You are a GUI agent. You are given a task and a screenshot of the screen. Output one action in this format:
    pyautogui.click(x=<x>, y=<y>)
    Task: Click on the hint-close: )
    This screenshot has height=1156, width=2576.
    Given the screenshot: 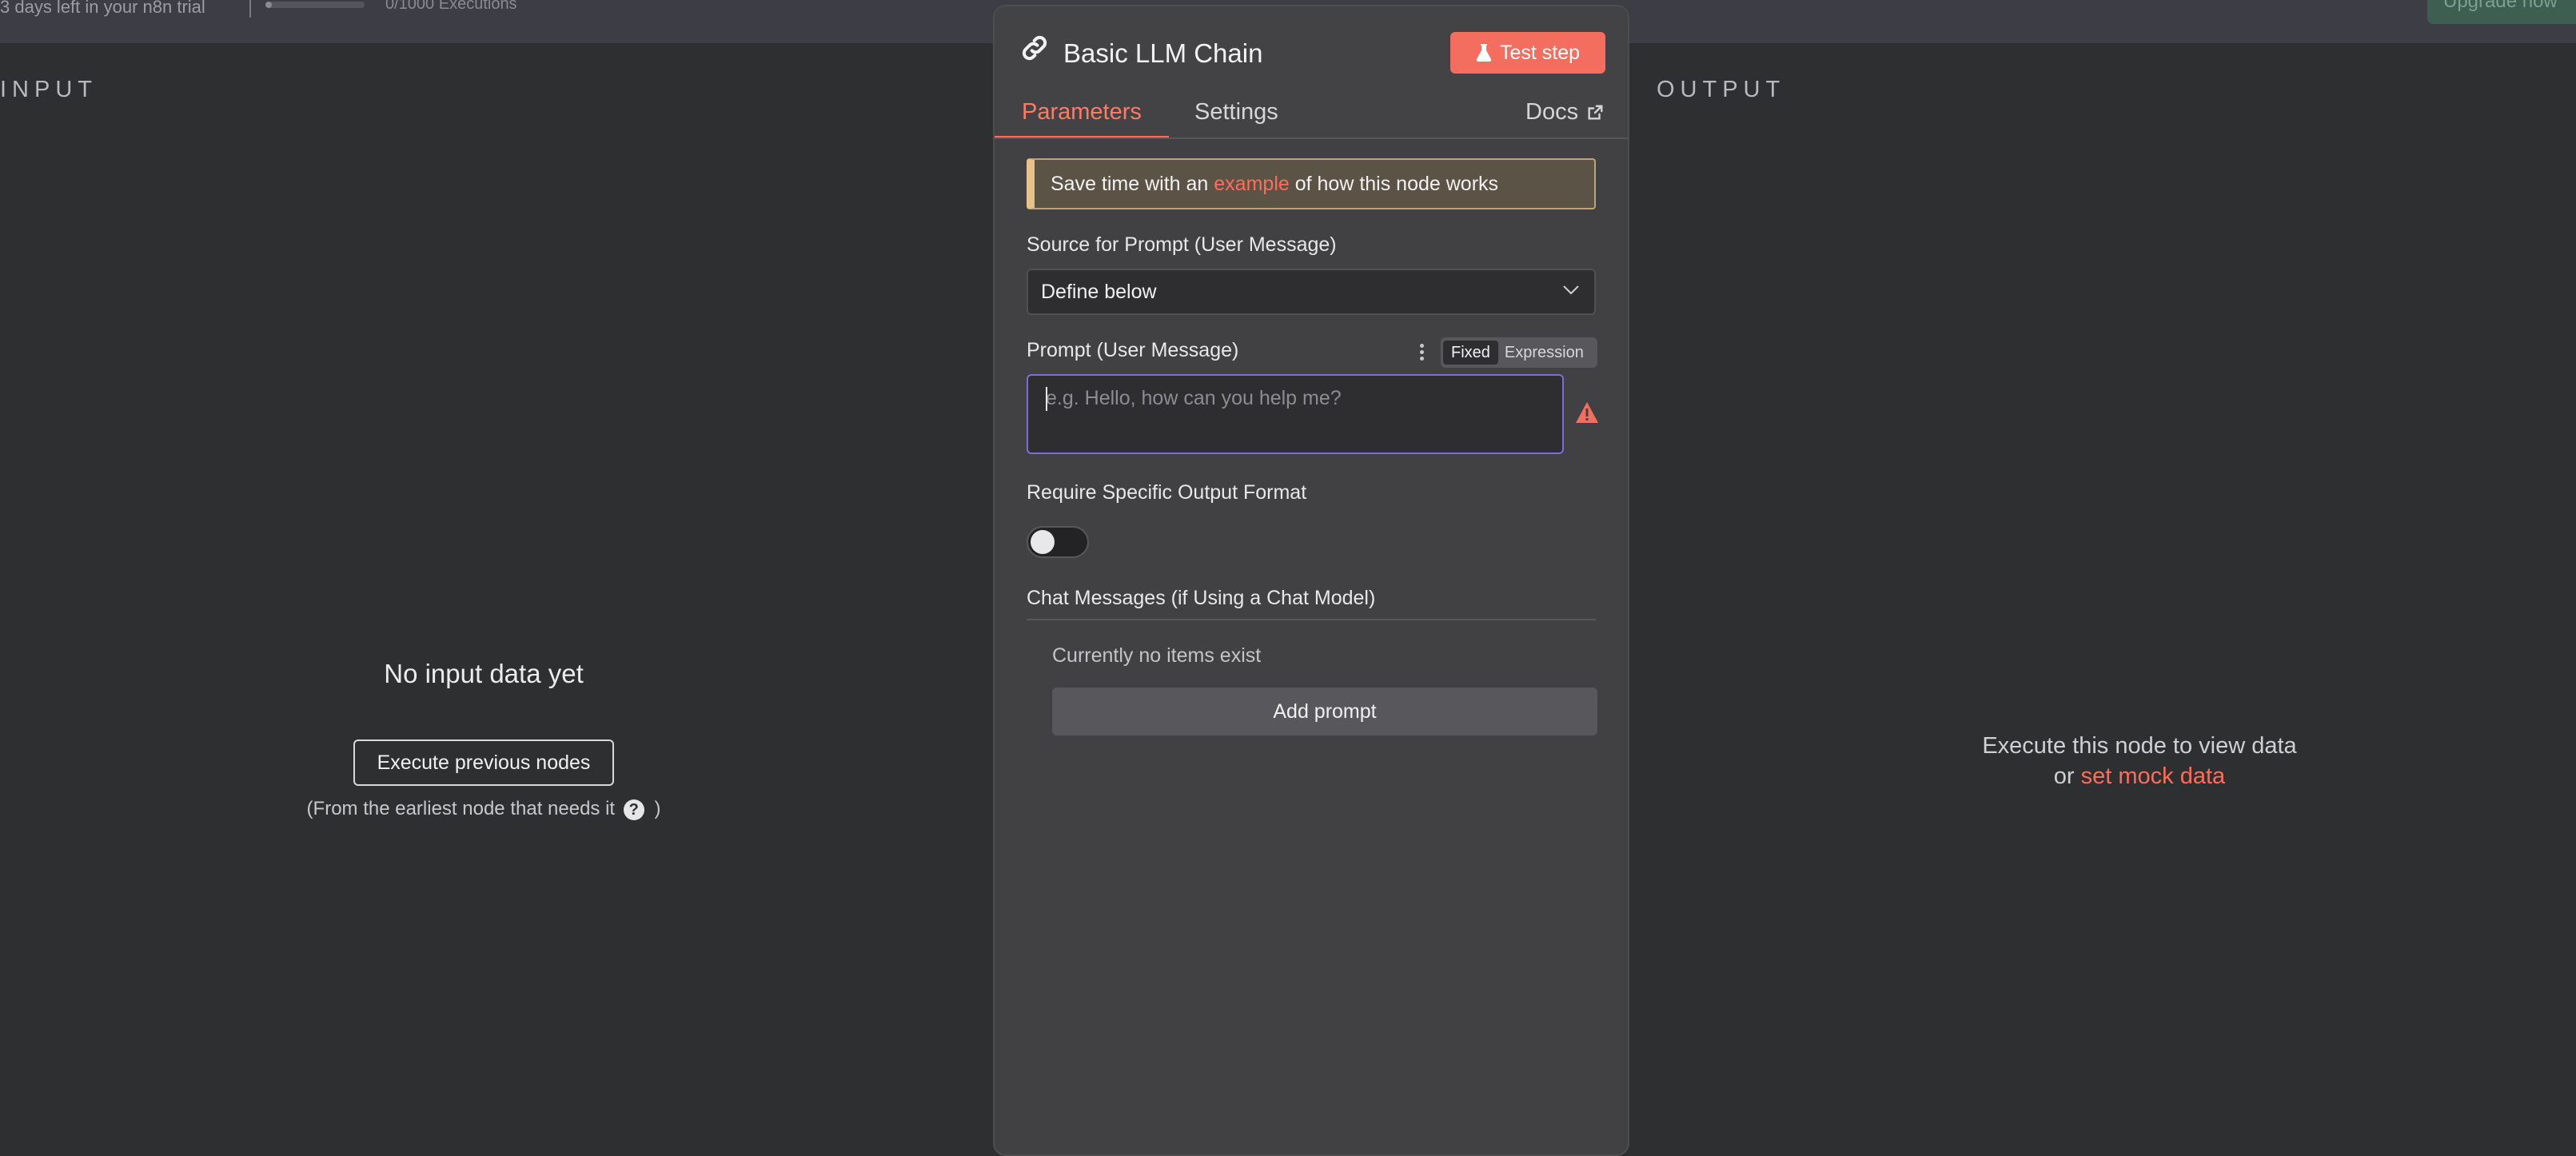 What is the action you would take?
    pyautogui.click(x=658, y=808)
    